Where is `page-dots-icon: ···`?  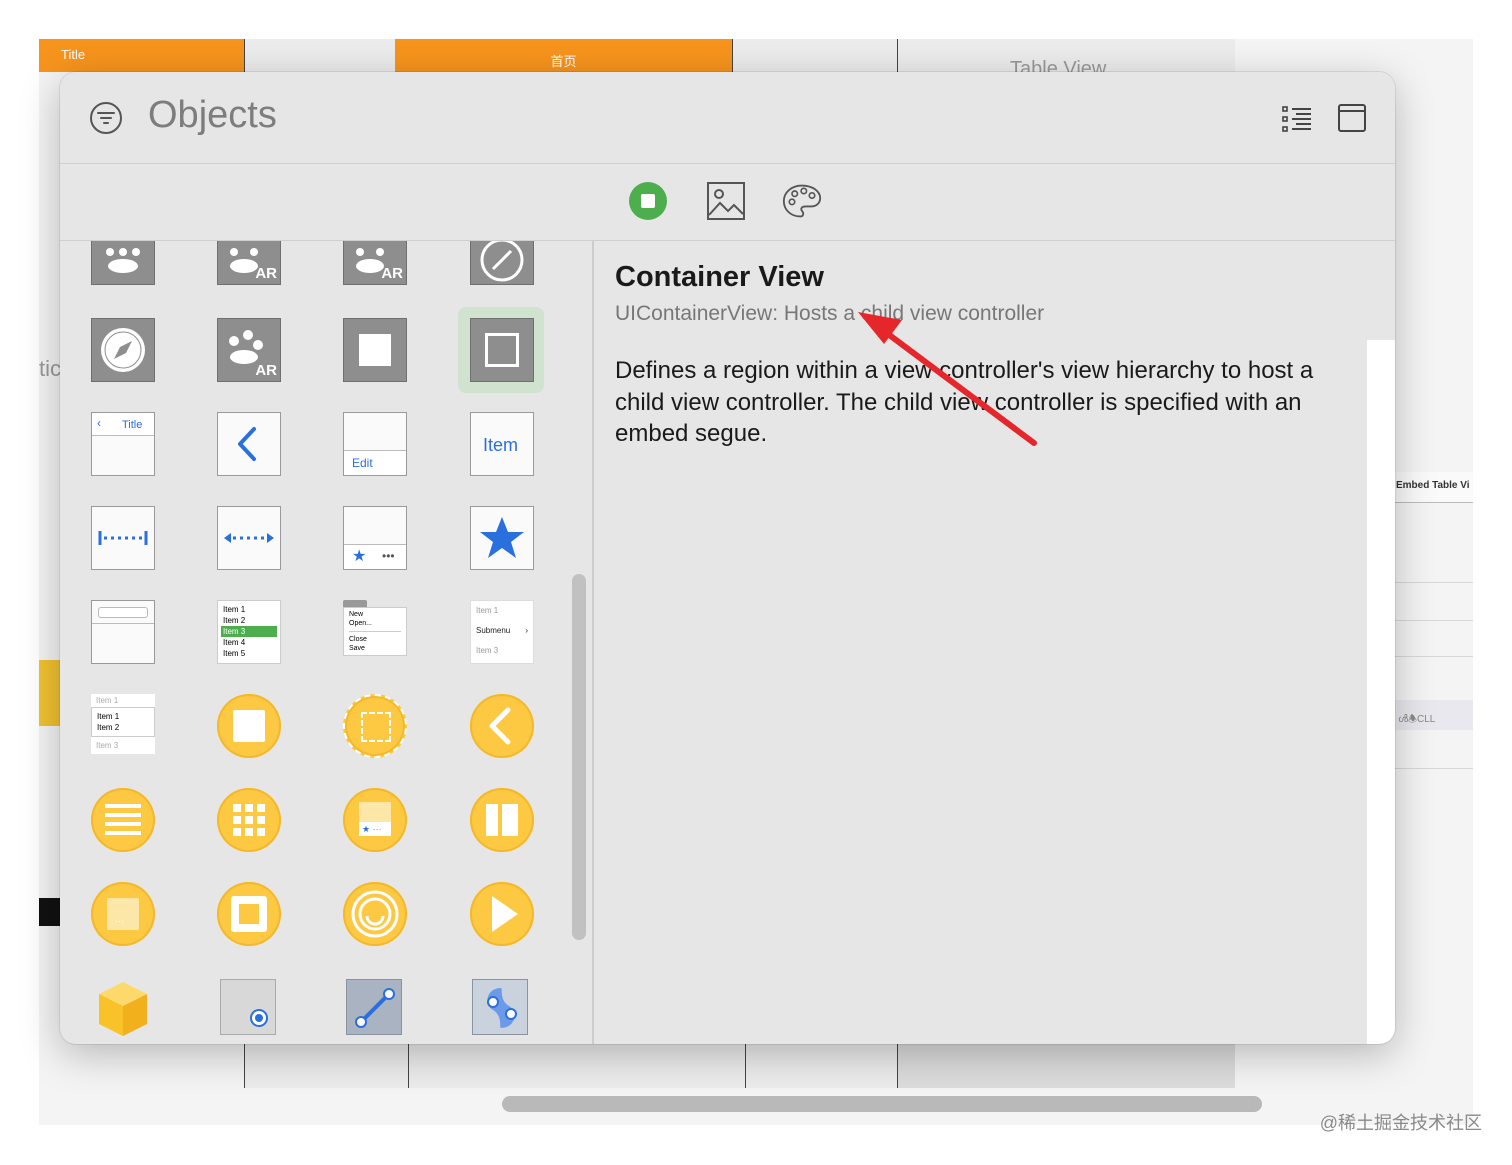
page-dots-icon: ··· is located at coordinates (119, 921).